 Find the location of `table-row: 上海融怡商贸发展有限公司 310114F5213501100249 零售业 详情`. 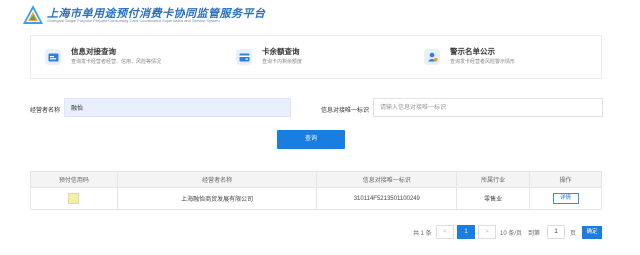

table-row: 上海融怡商贸发展有限公司 310114F5213501100249 零售业 详情 is located at coordinates (316, 198).